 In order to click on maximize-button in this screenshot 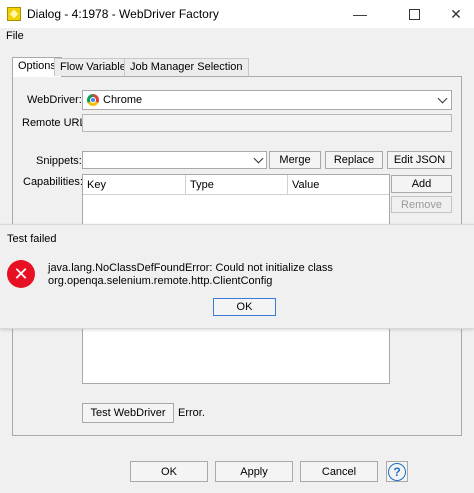, I will do `click(414, 14)`.